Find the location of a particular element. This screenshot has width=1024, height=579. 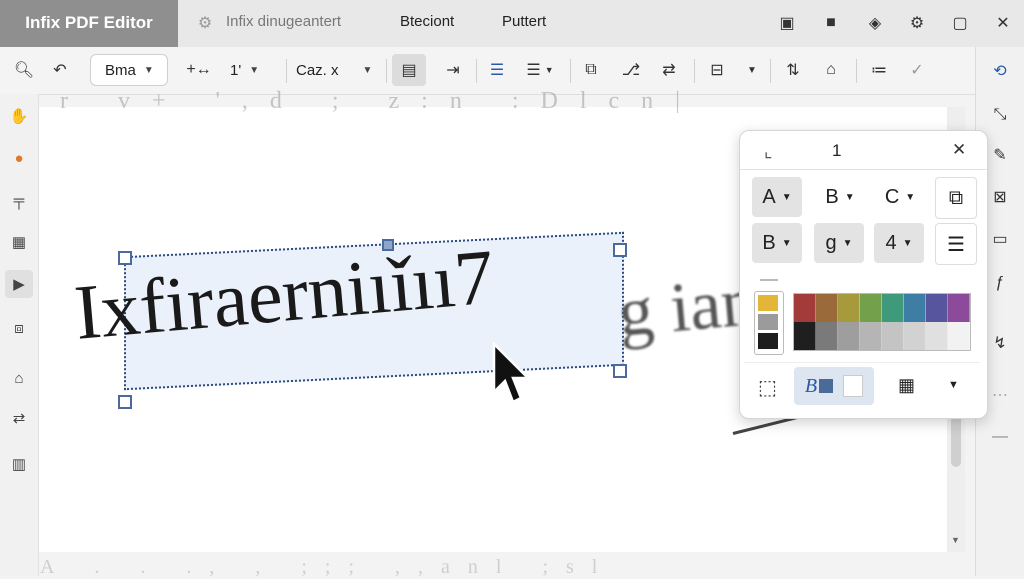

pen-icon: ✎ is located at coordinates (1000, 155).